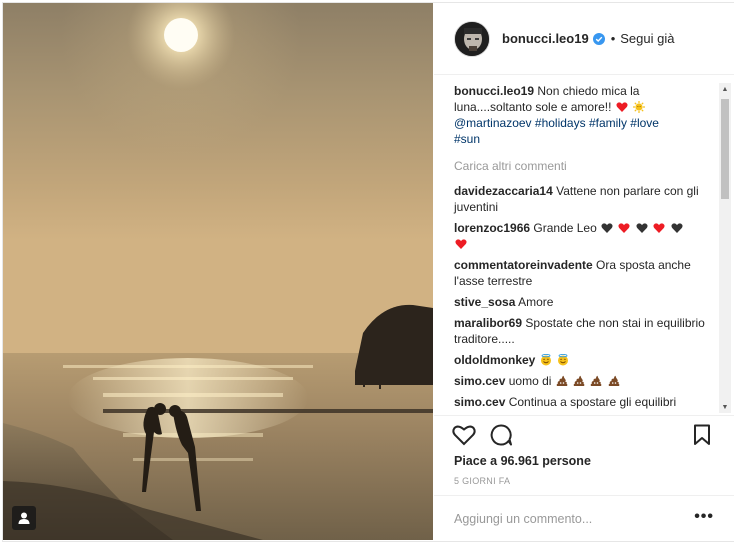 The image size is (734, 544). I want to click on comment-text: Grande Leo, so click(565, 228).